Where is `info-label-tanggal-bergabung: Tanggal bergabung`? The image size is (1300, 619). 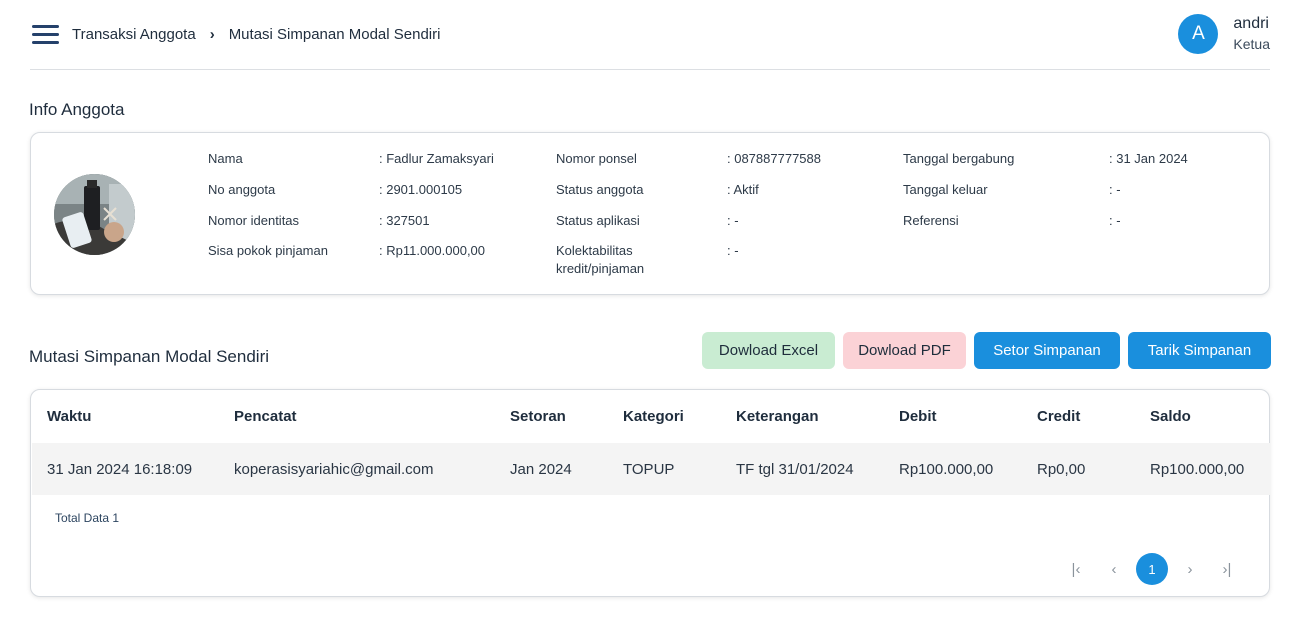
info-label-tanggal-bergabung: Tanggal bergabung is located at coordinates (959, 158).